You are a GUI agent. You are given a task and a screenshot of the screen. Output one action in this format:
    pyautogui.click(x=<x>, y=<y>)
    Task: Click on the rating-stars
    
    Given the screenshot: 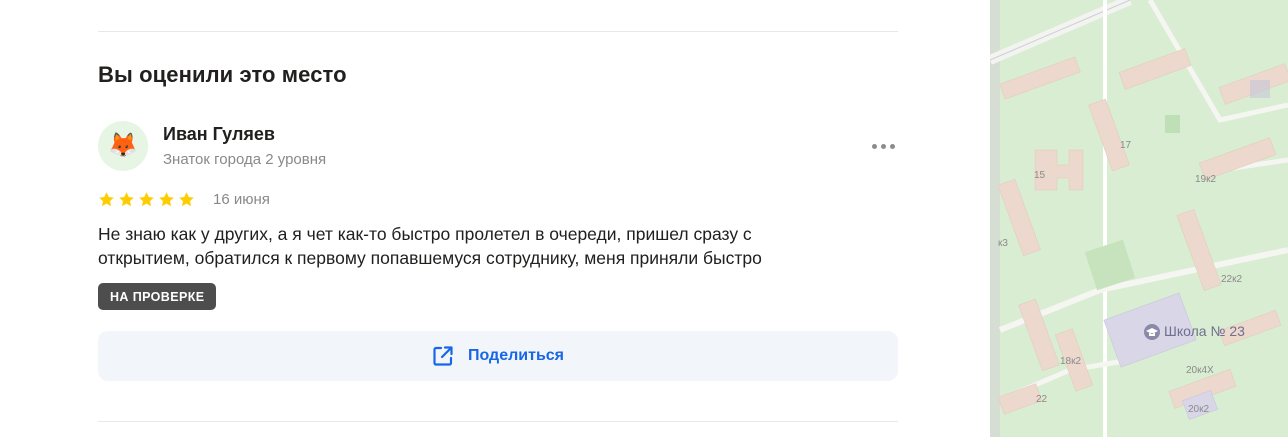 What is the action you would take?
    pyautogui.click(x=146, y=199)
    